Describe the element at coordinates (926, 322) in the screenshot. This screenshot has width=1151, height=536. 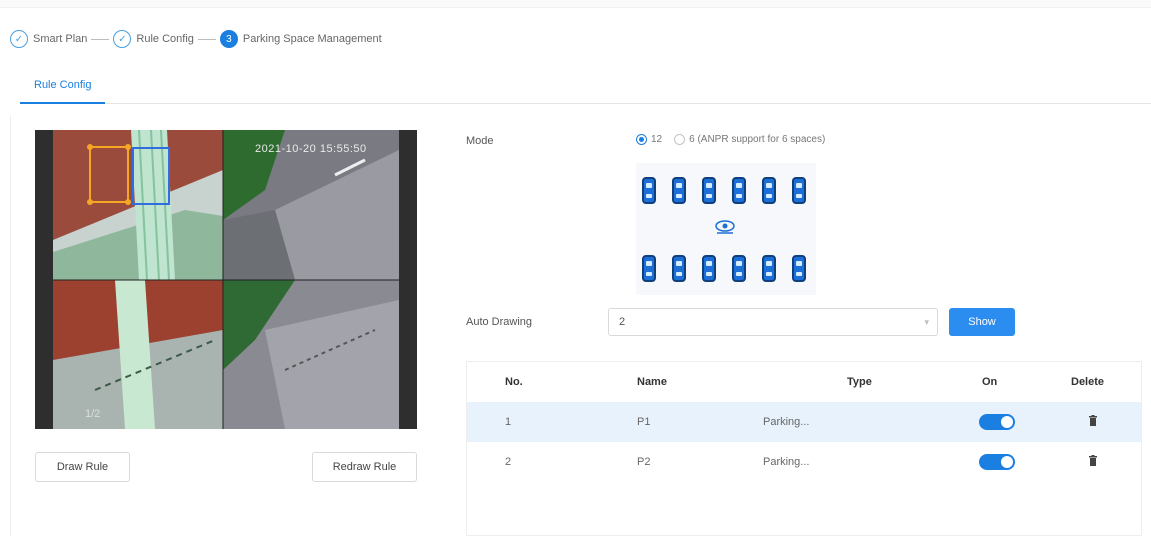
I see `chevron-down-icon: ▾` at that location.